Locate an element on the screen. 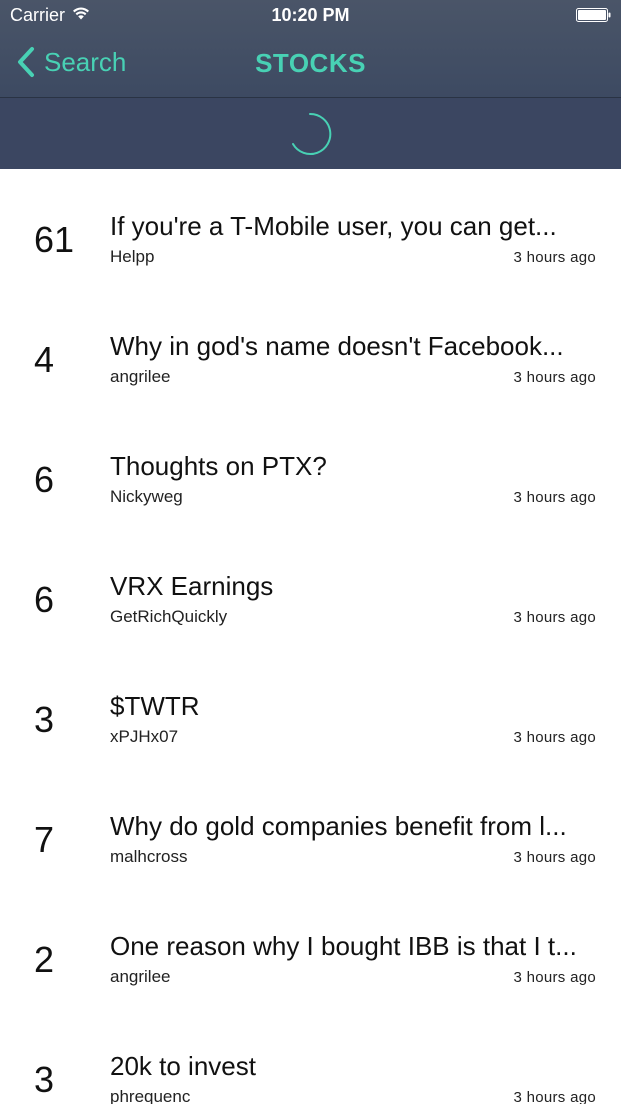 The image size is (621, 1104). post-author: Helpp is located at coordinates (132, 256).